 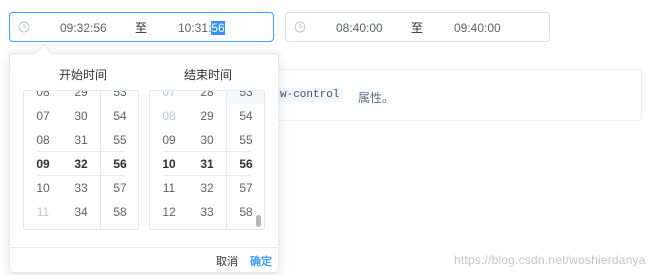 What do you see at coordinates (258, 221) in the screenshot?
I see `scrollbar-thumb` at bounding box center [258, 221].